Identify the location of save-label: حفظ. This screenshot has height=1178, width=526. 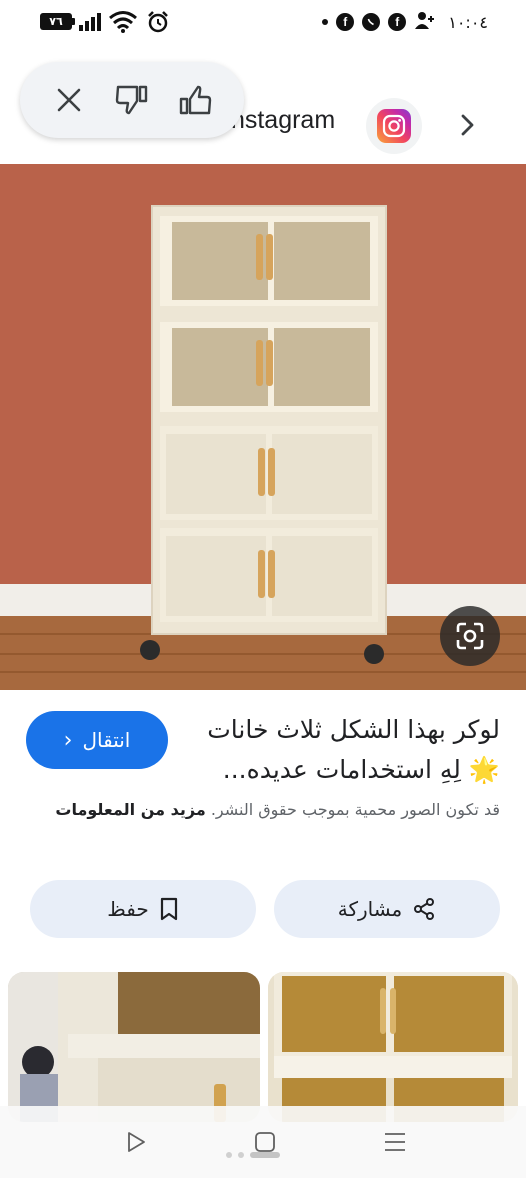
(128, 909).